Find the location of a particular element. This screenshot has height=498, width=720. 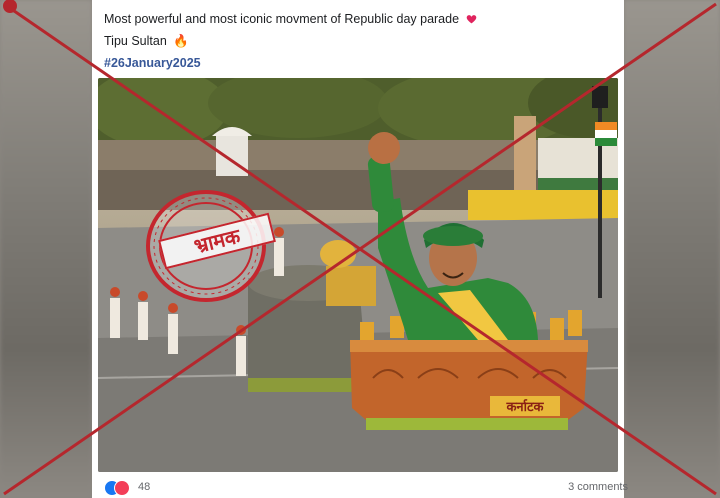

float-sign-text: कर्नाटक is located at coordinates (524, 407).